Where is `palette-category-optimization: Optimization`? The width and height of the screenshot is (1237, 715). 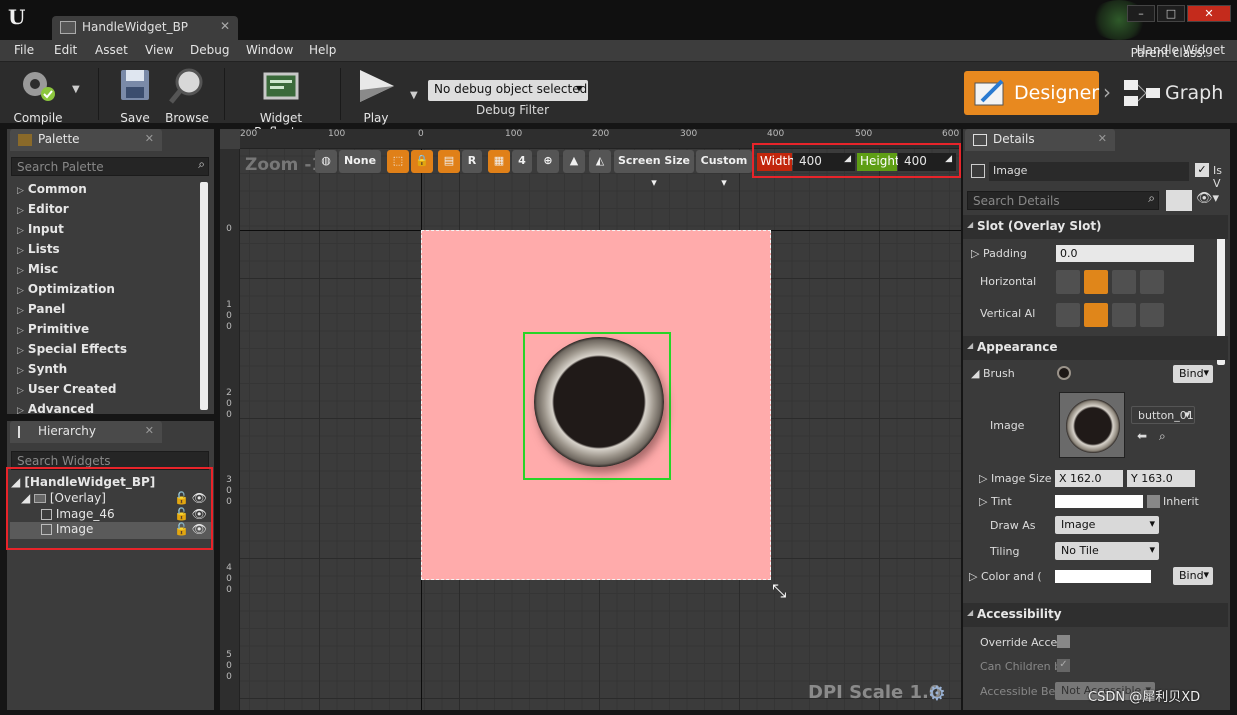
palette-category-optimization: Optimization is located at coordinates (66, 289).